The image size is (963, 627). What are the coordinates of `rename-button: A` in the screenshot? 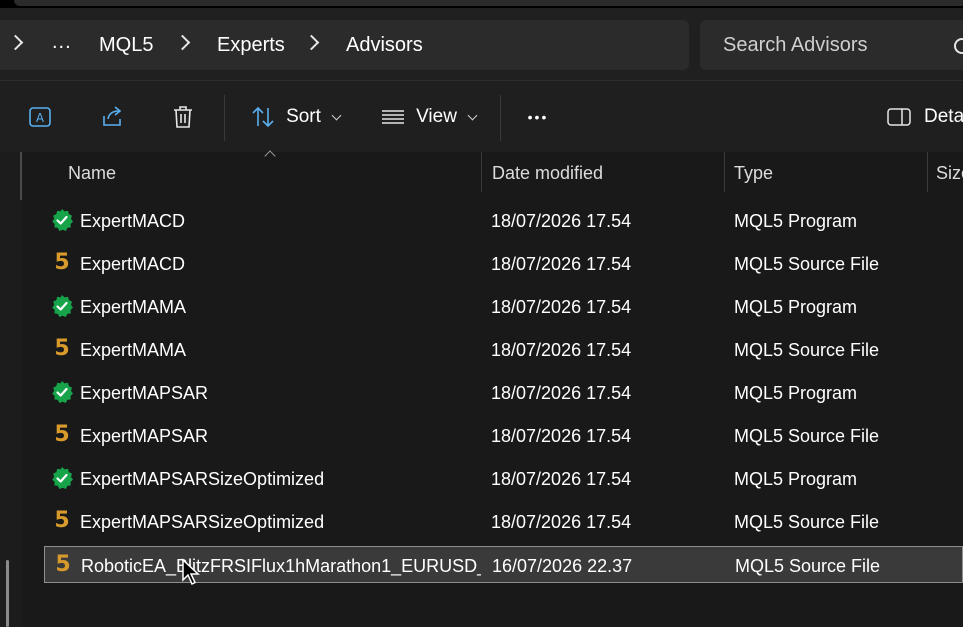 It's located at (40, 117).